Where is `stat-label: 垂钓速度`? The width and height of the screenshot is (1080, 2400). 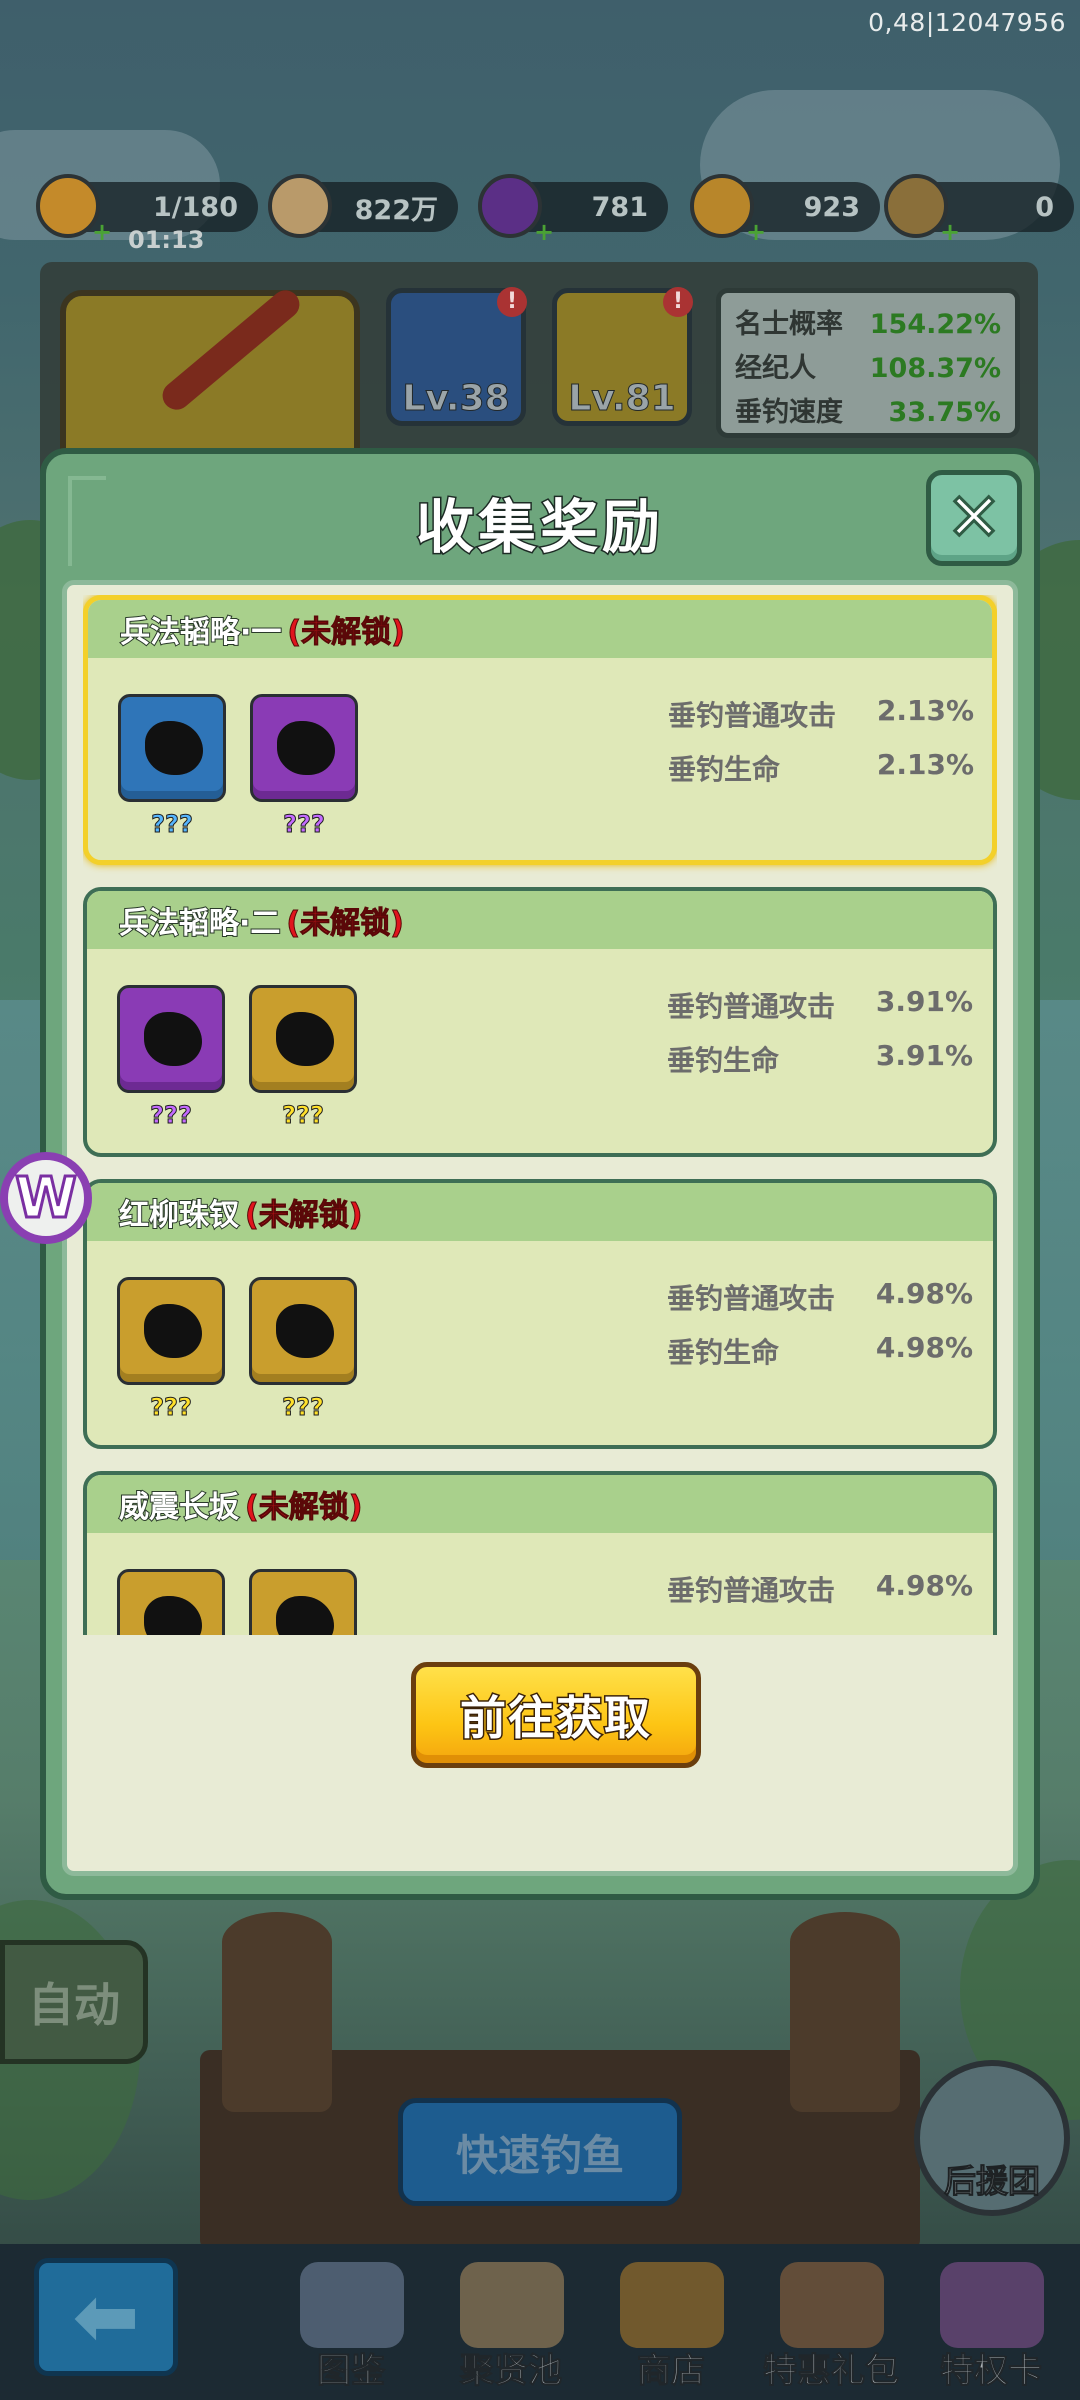
stat-label: 垂钓速度 is located at coordinates (789, 412).